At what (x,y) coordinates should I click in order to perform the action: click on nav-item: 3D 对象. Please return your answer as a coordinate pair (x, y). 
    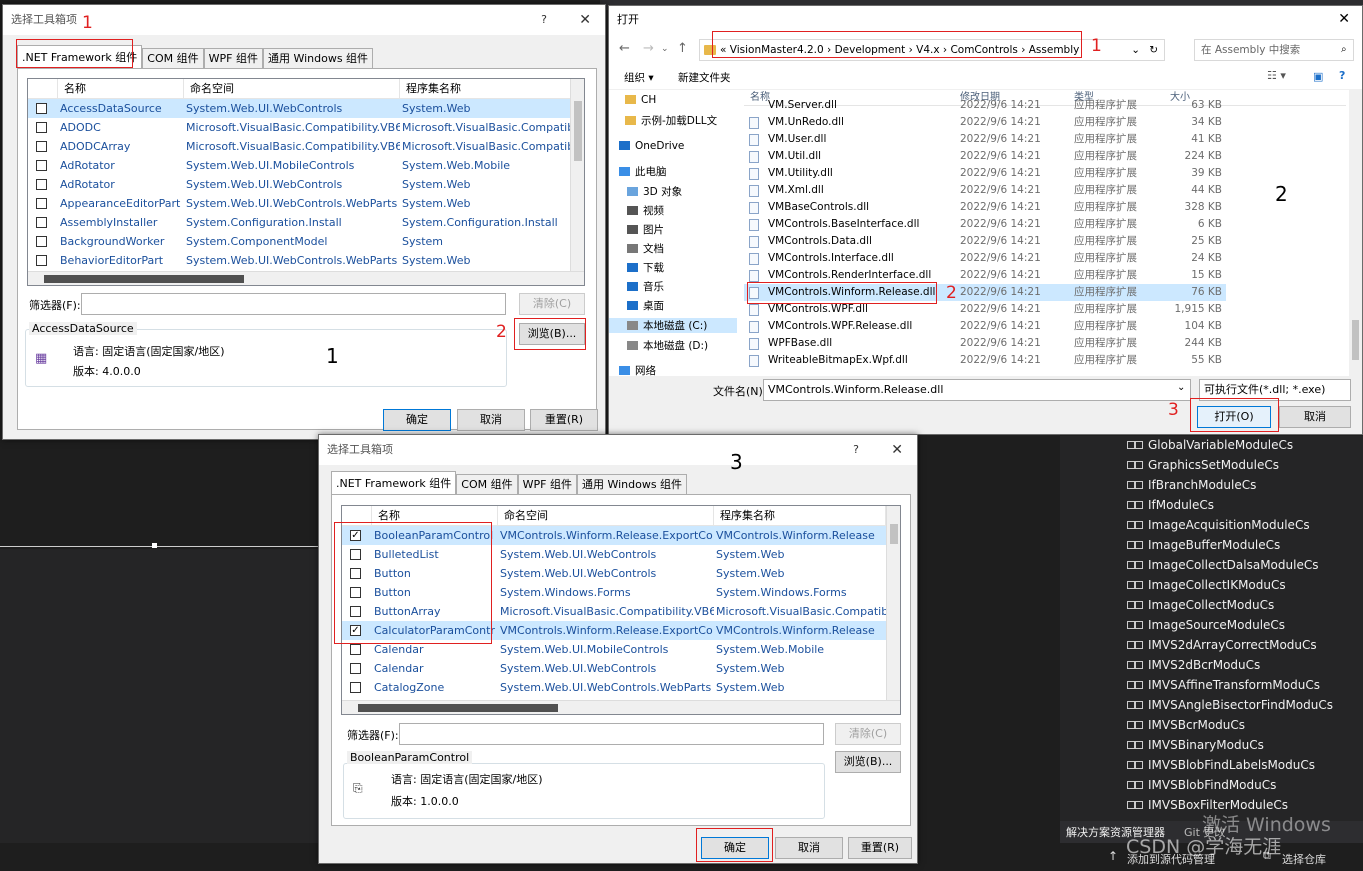
    Looking at the image, I should click on (654, 191).